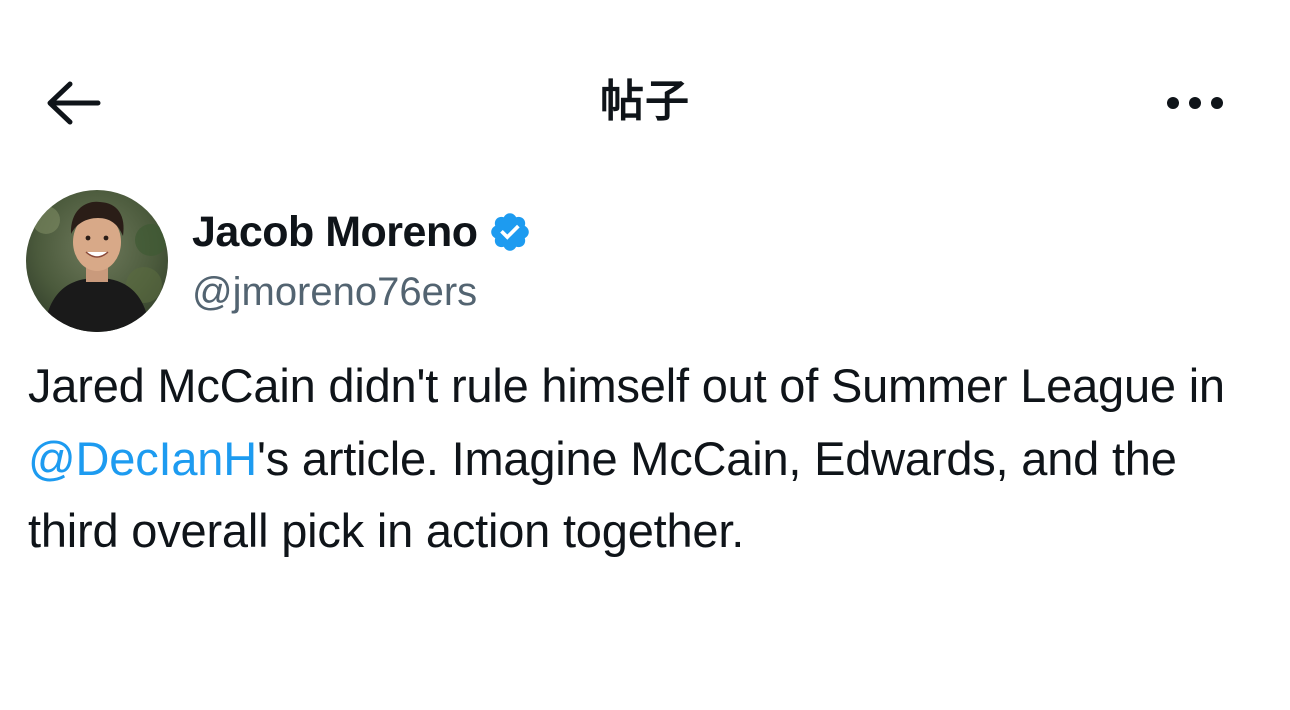 The width and height of the screenshot is (1290, 710). I want to click on avatar, so click(97, 261).